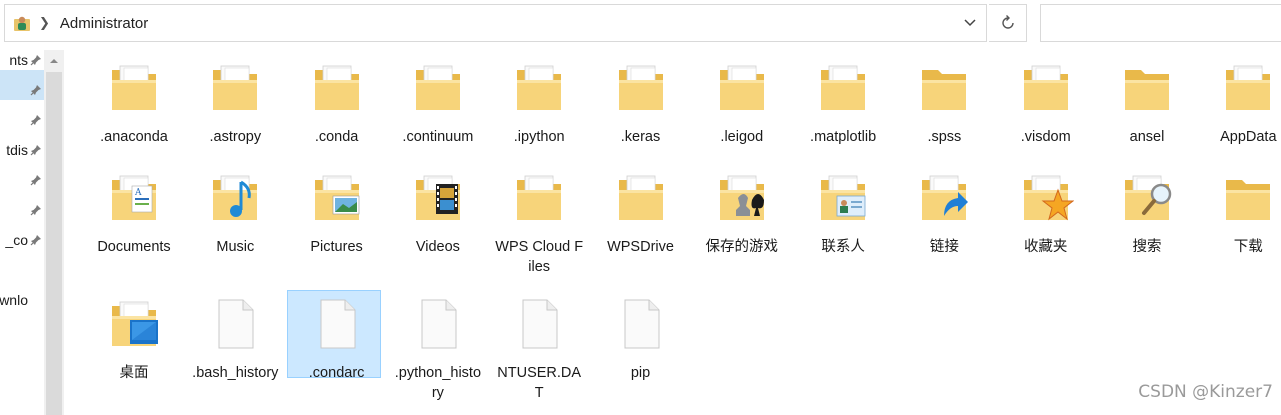 The image size is (1281, 415). What do you see at coordinates (1241, 103) in the screenshot?
I see `folder-item: AppData` at bounding box center [1241, 103].